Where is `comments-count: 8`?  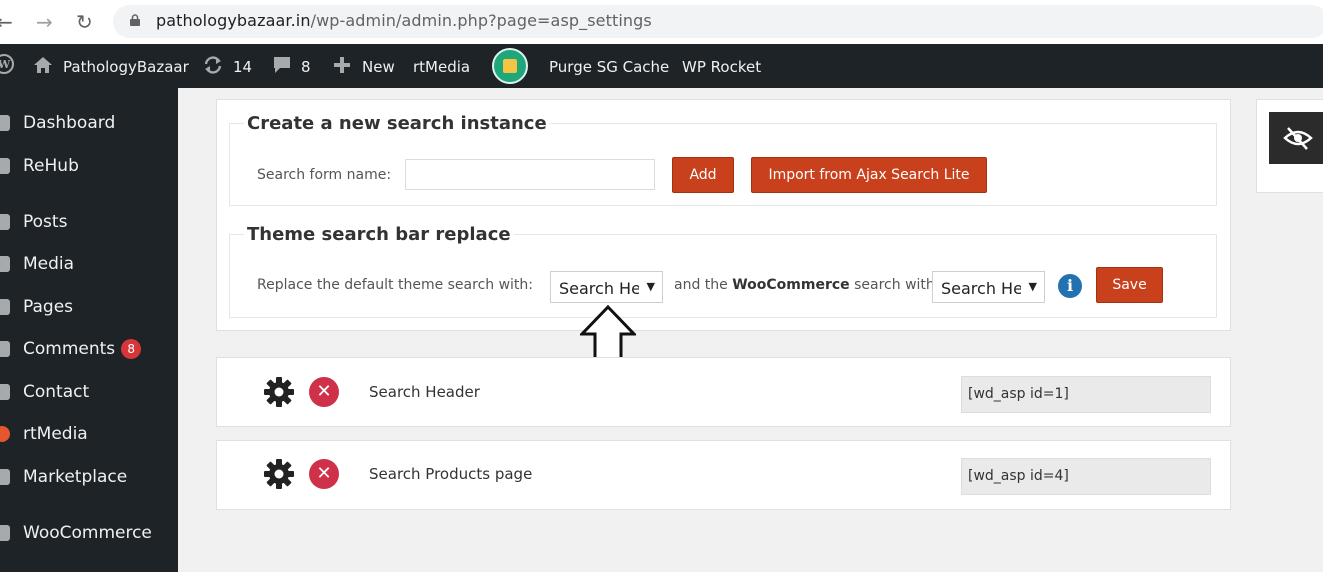
comments-count: 8 is located at coordinates (306, 67).